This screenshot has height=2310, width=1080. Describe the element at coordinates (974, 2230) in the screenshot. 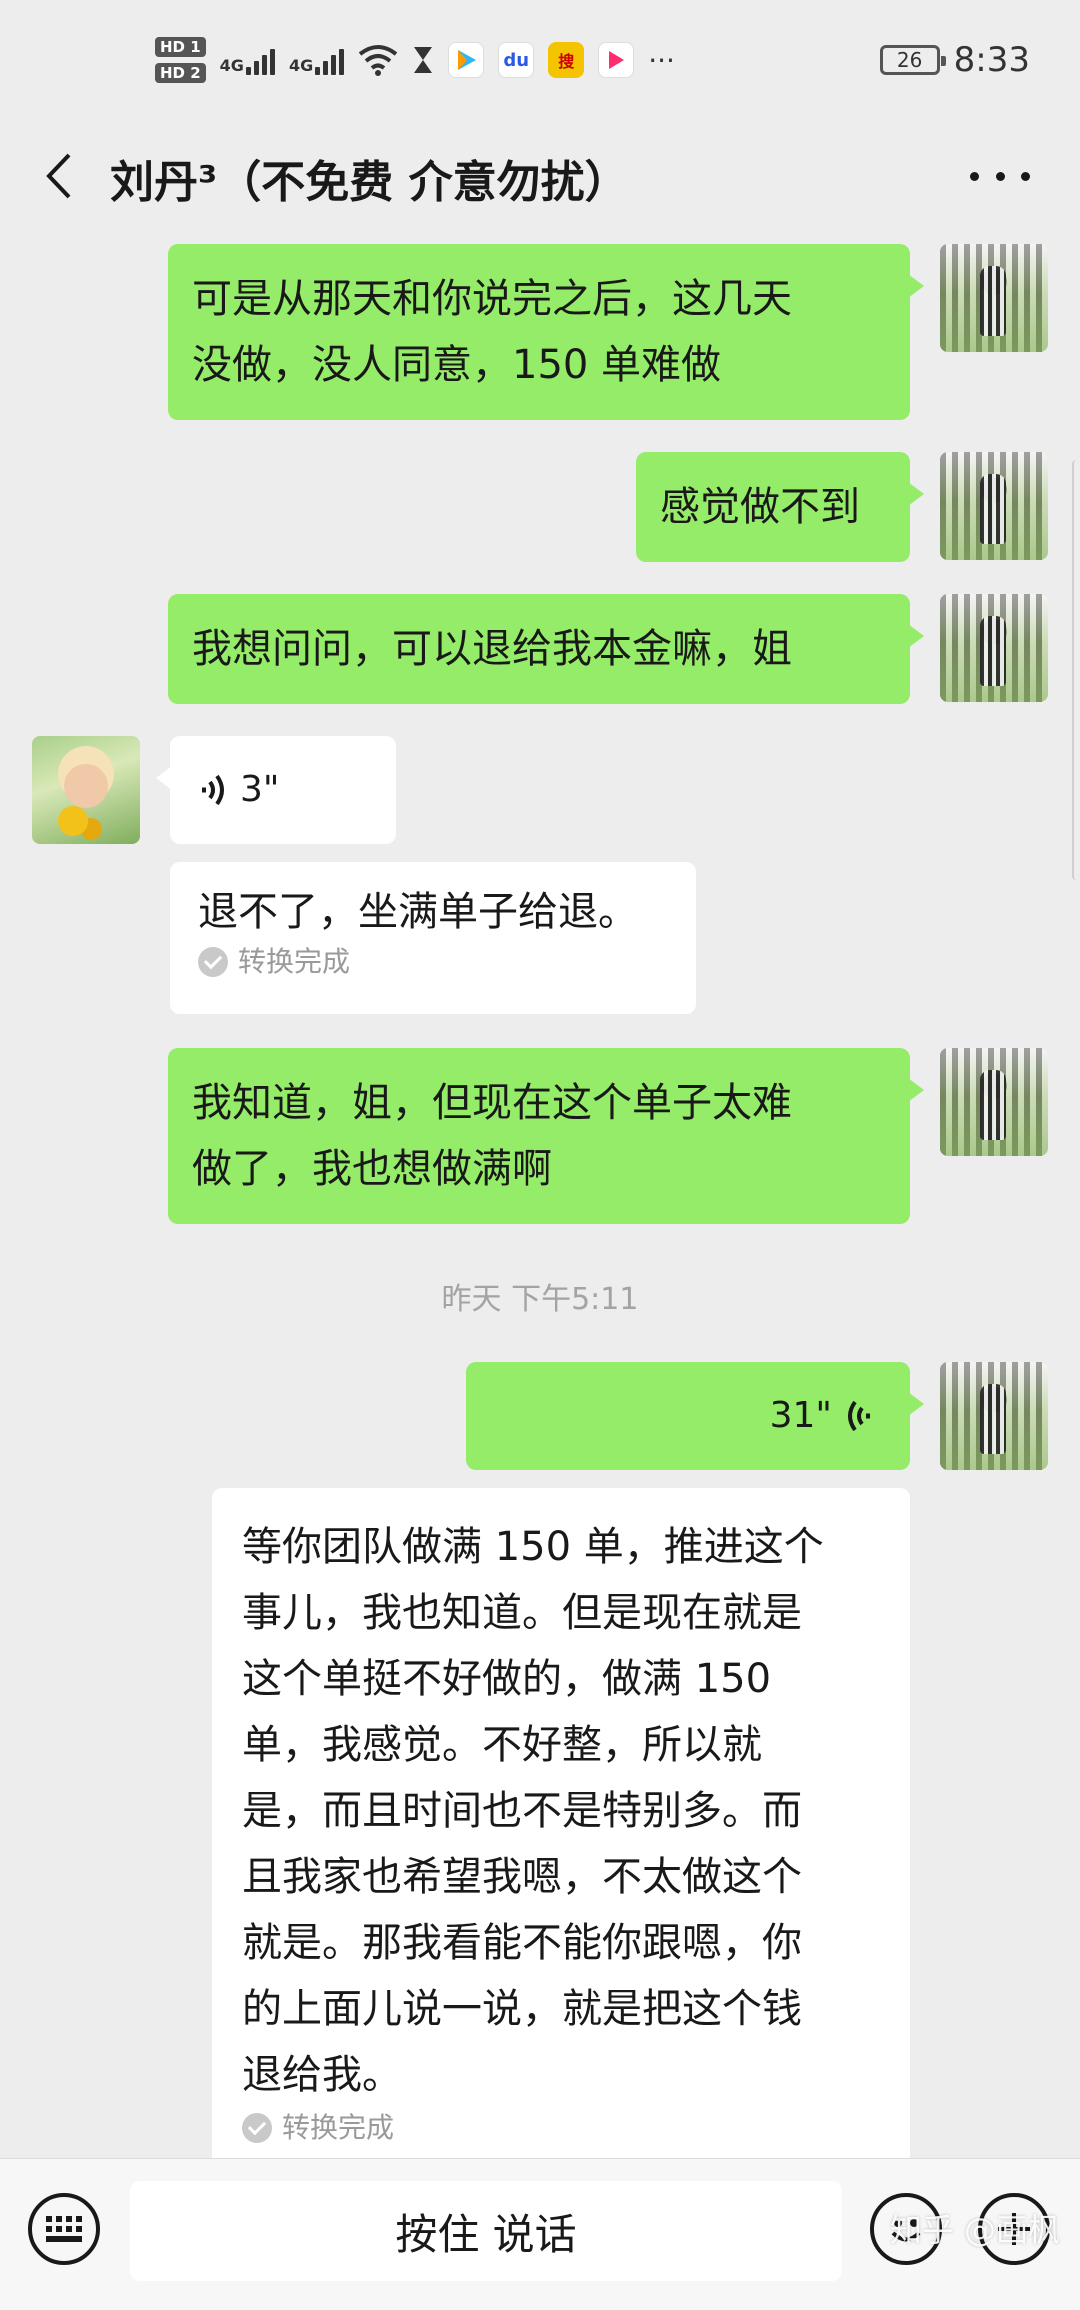

I see `watermark: 知乎 @画枫` at that location.